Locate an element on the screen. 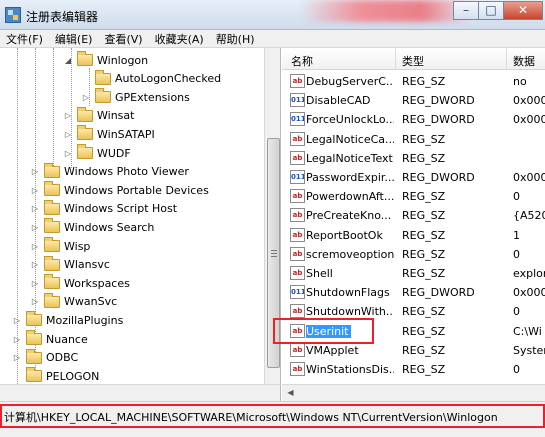  value-row: 011 PasswordExpir... REG_DWORD 0x000 is located at coordinates (413, 177).